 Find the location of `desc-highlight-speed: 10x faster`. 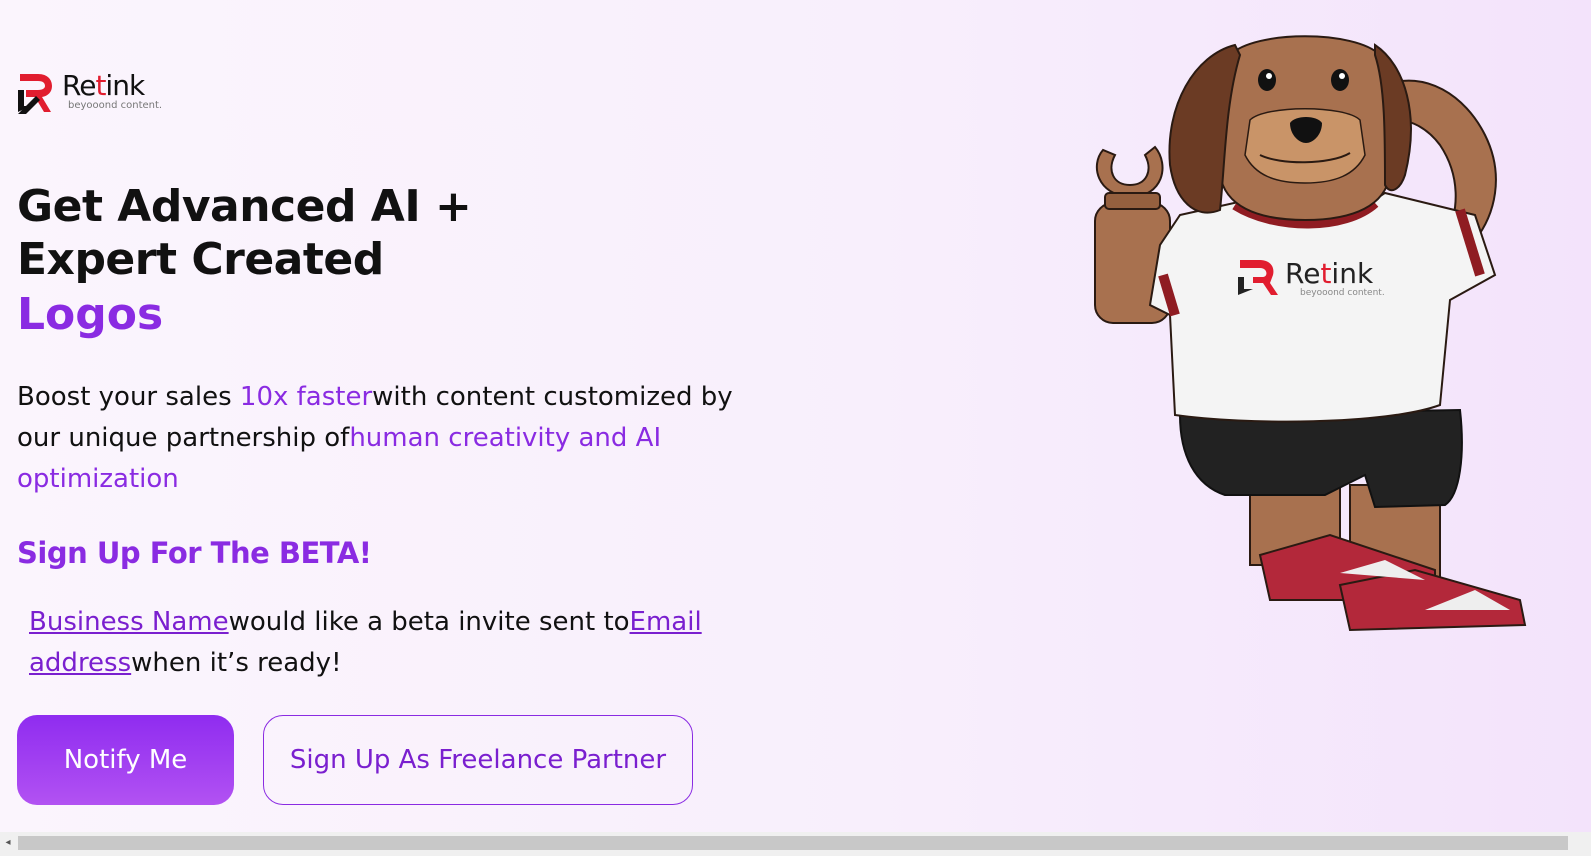

desc-highlight-speed: 10x faster is located at coordinates (306, 397).